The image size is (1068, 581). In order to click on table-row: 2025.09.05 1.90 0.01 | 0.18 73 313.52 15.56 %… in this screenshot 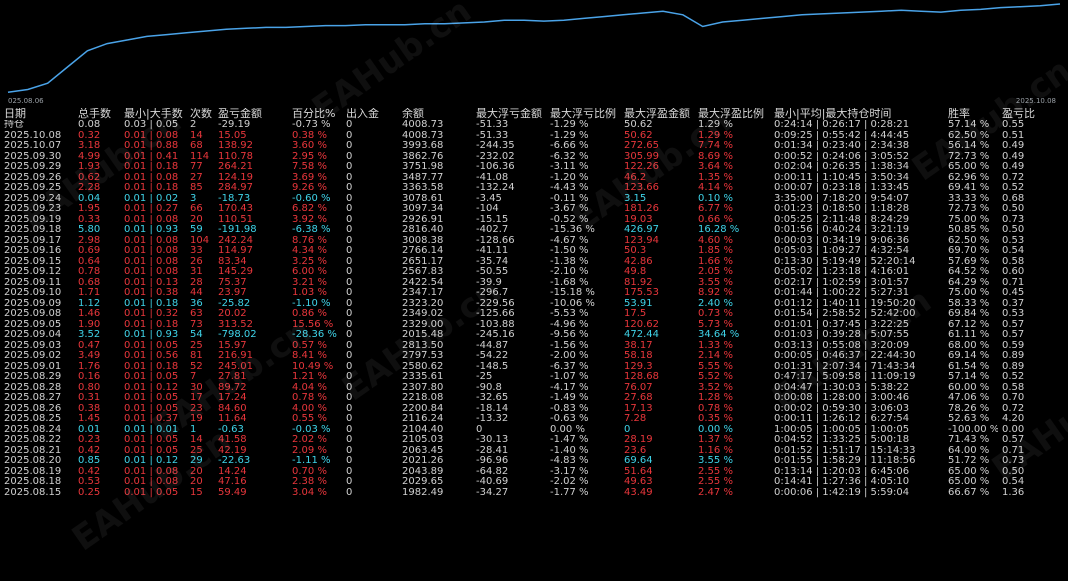, I will do `click(534, 325)`.